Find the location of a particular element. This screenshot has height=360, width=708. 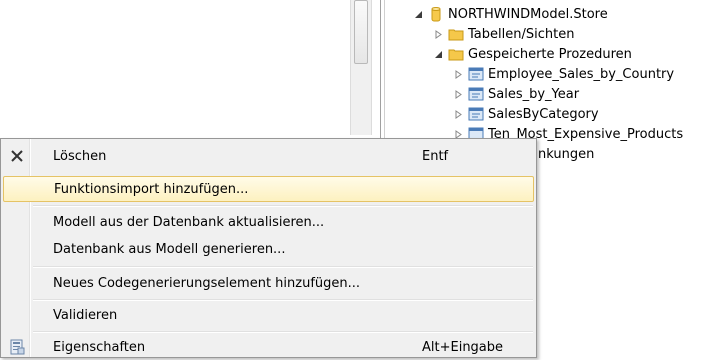

tree-item-label: NORTHWINDModel.Store is located at coordinates (528, 14).